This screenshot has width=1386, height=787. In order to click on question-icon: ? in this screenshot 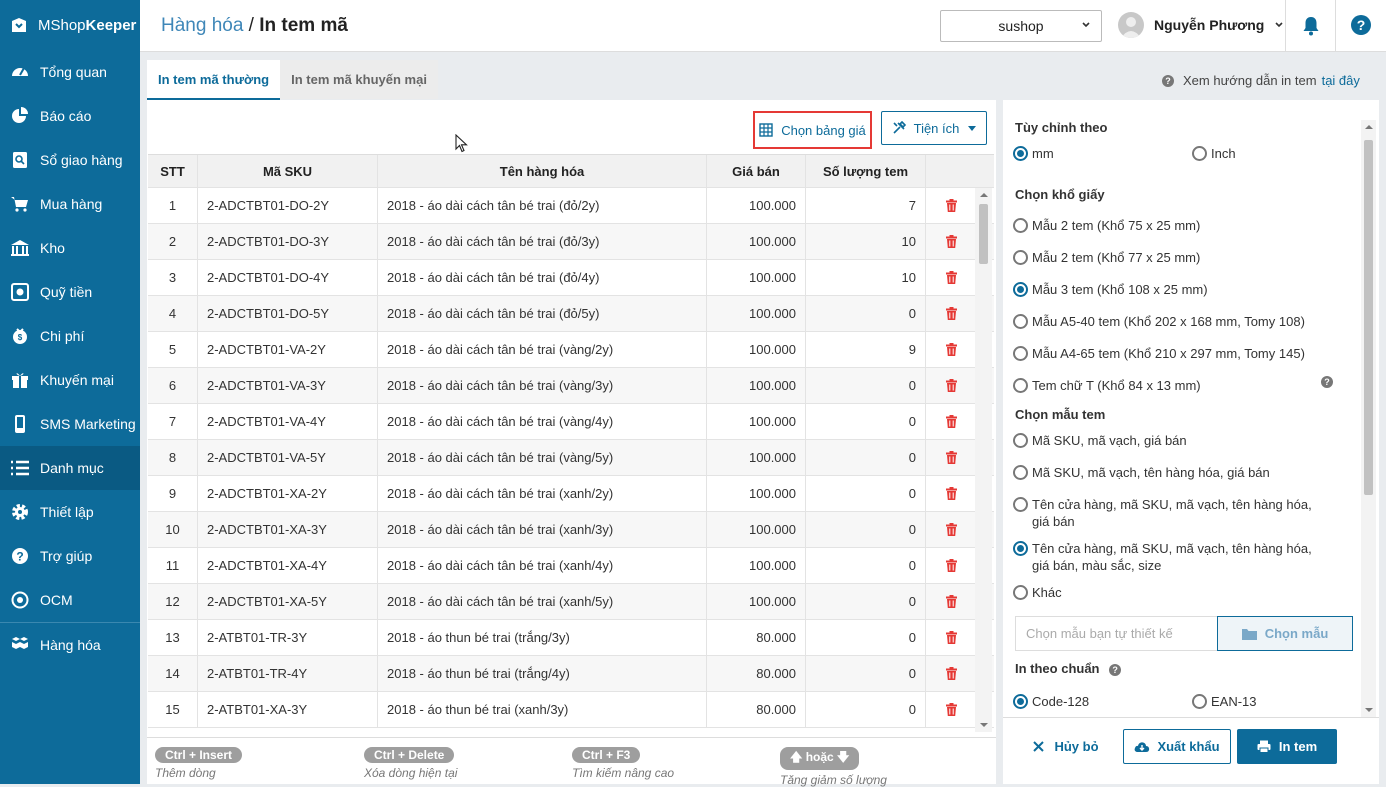, I will do `click(1115, 670)`.